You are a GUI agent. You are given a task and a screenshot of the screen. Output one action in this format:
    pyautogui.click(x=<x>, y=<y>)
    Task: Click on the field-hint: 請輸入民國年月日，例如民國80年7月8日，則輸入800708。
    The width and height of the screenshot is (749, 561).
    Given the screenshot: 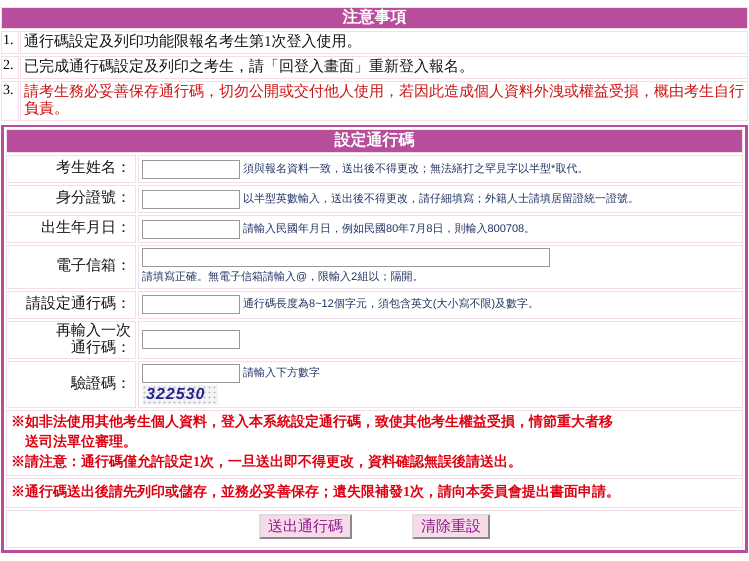 What is the action you would take?
    pyautogui.click(x=389, y=229)
    